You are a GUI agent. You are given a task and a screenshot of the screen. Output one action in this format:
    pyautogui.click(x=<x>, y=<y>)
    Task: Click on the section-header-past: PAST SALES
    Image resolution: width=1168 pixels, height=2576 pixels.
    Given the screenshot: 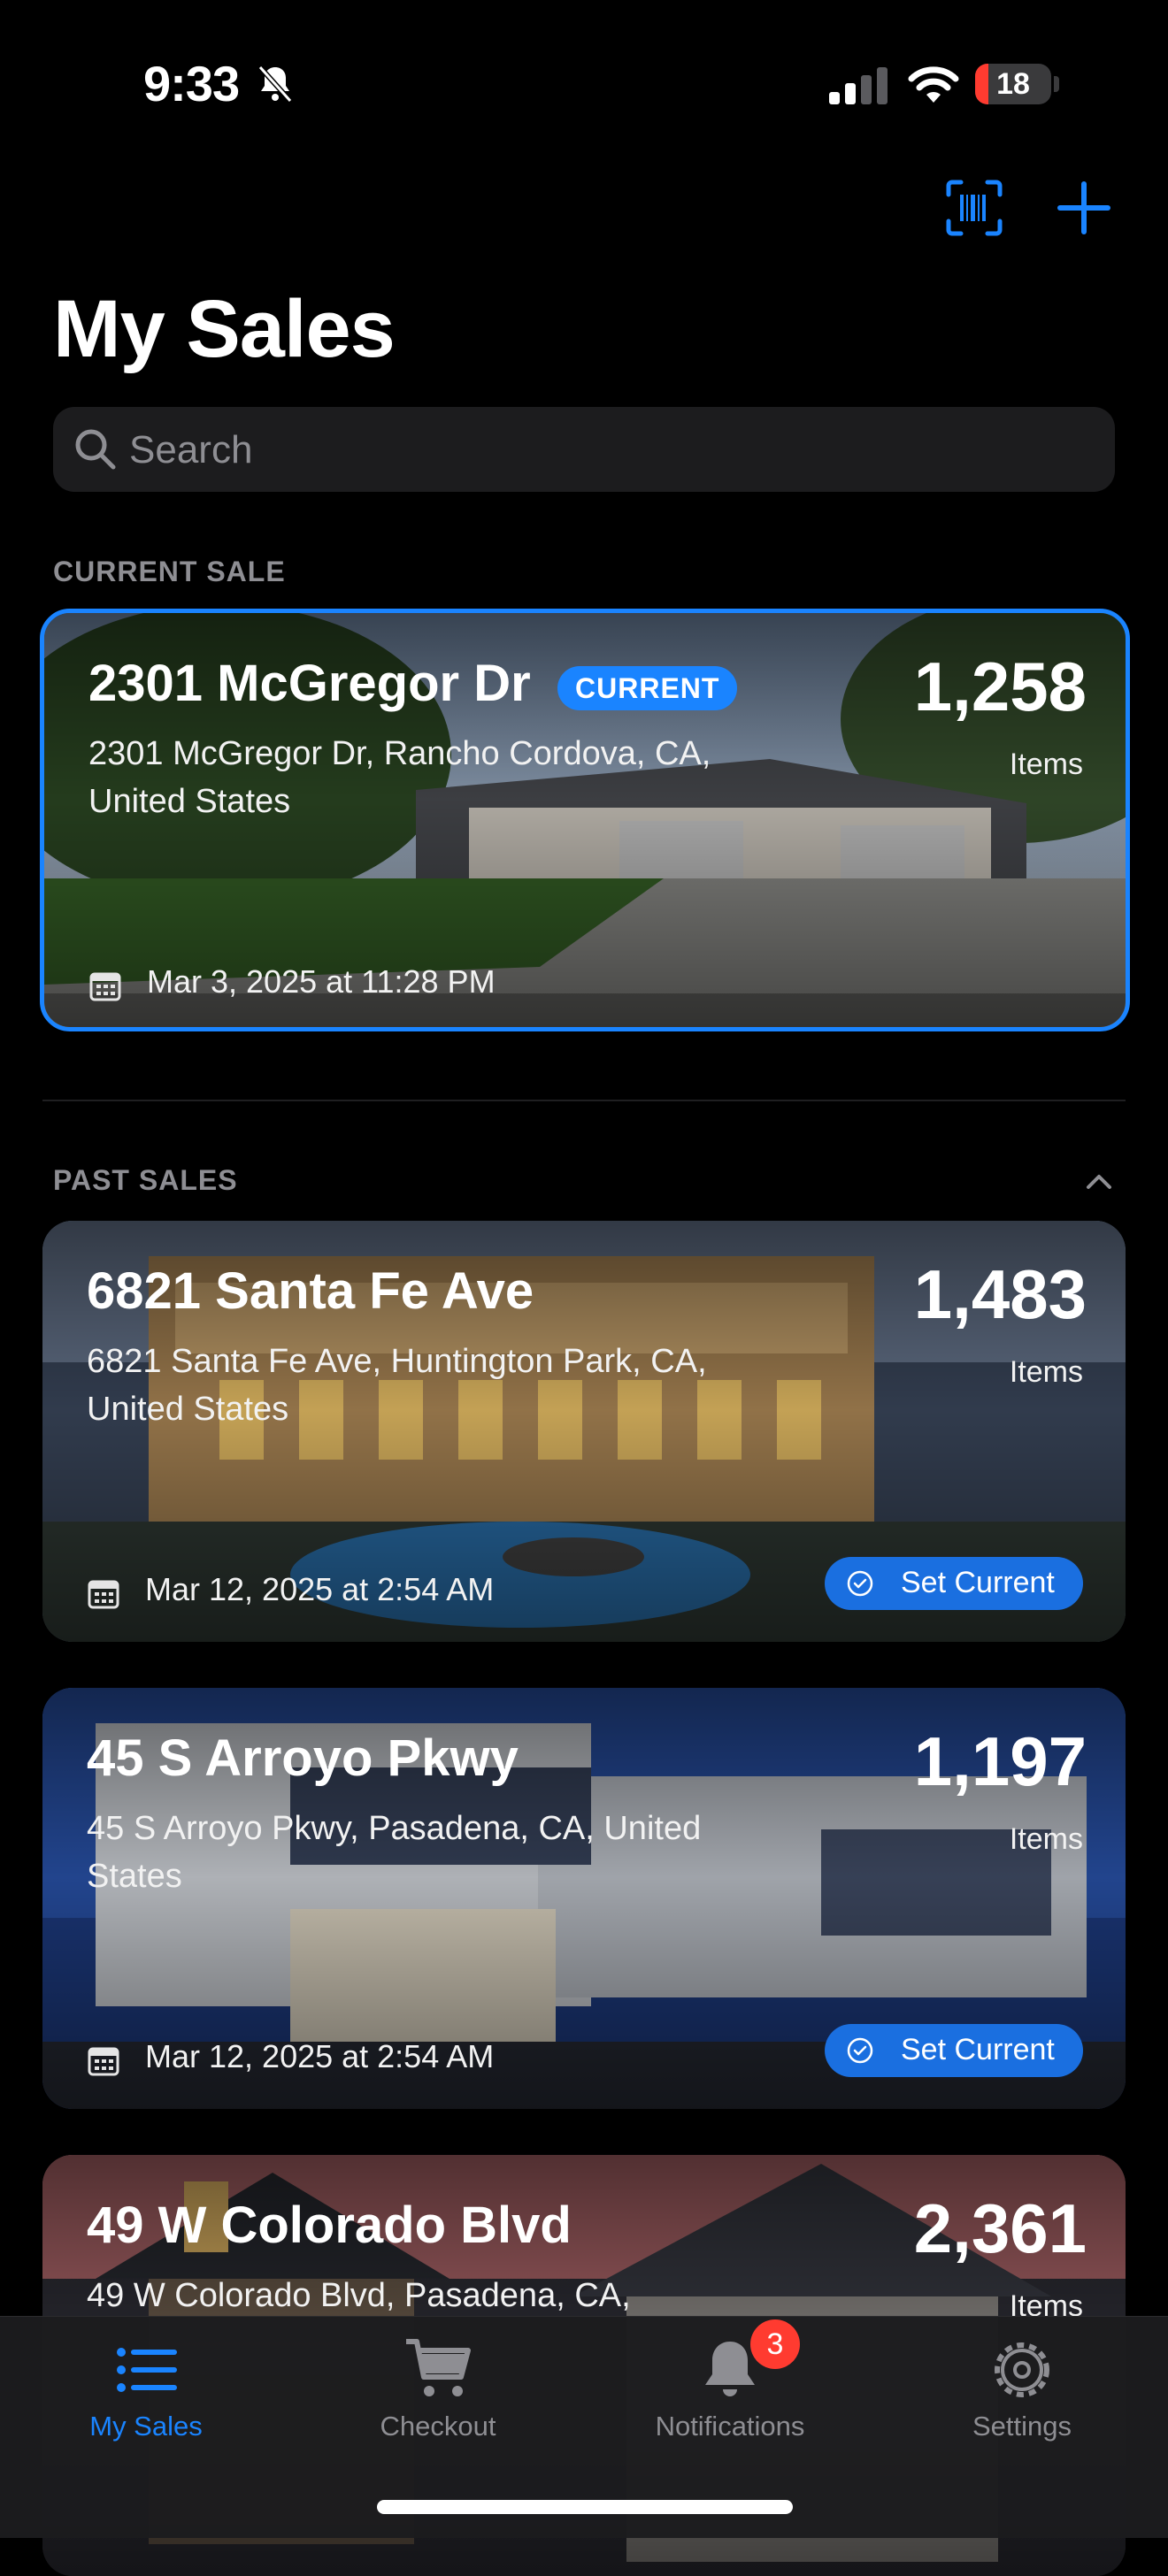 What is the action you would take?
    pyautogui.click(x=145, y=1180)
    